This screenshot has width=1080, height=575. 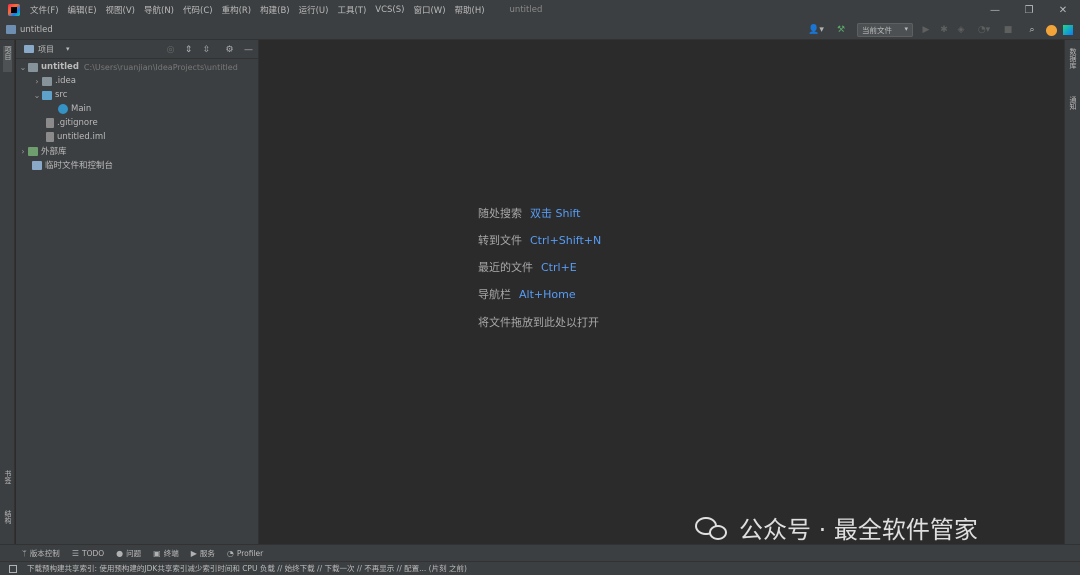 I want to click on tree-row-src: ⌄ src, so click(x=137, y=95).